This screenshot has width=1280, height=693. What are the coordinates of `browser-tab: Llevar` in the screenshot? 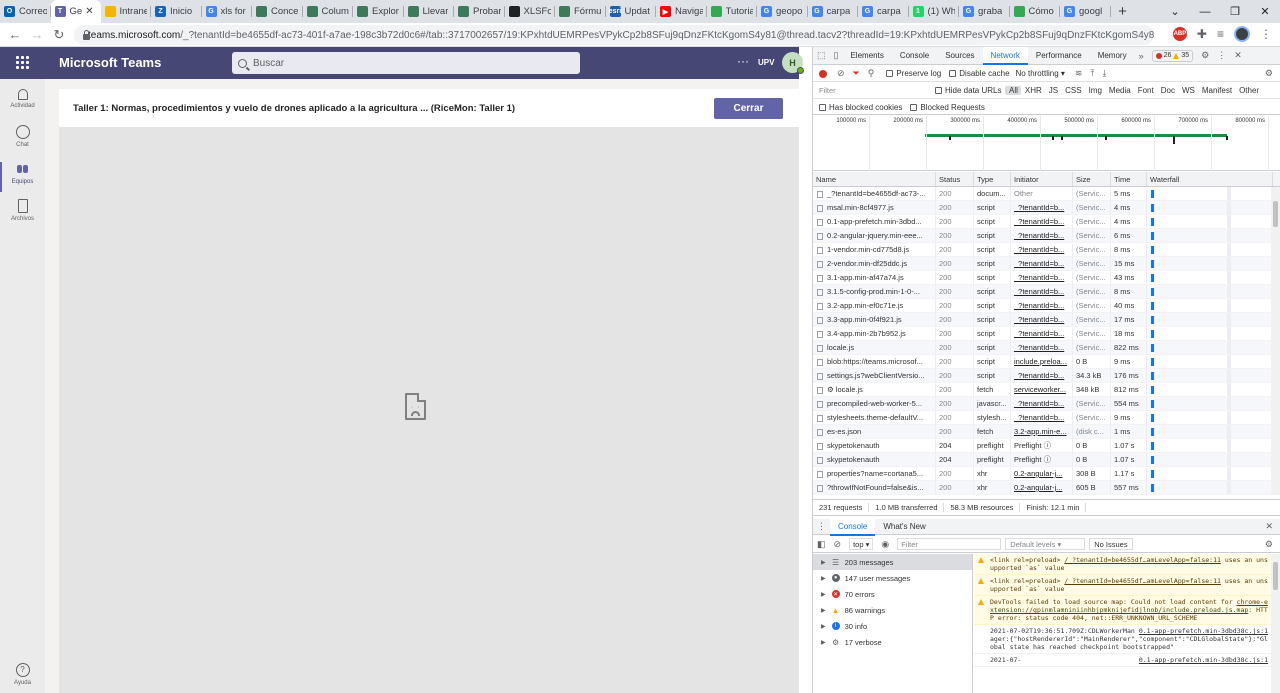 It's located at (429, 11).